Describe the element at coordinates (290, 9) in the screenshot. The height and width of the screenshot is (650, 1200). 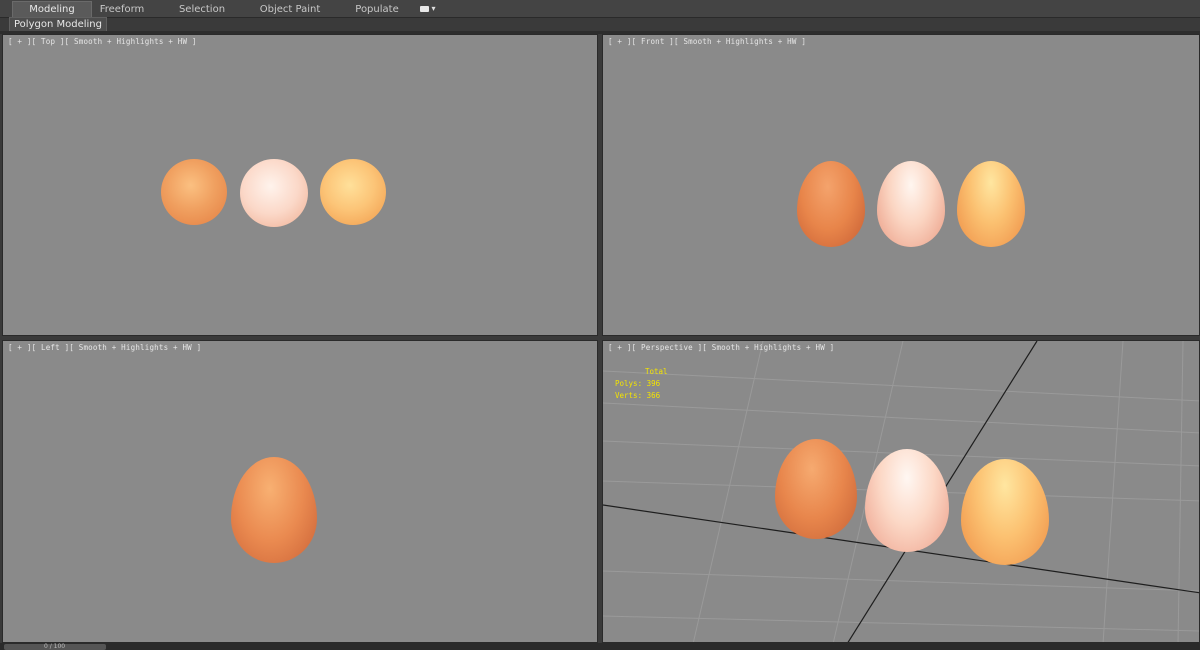
I see `tab-object-paint: Object Paint` at that location.